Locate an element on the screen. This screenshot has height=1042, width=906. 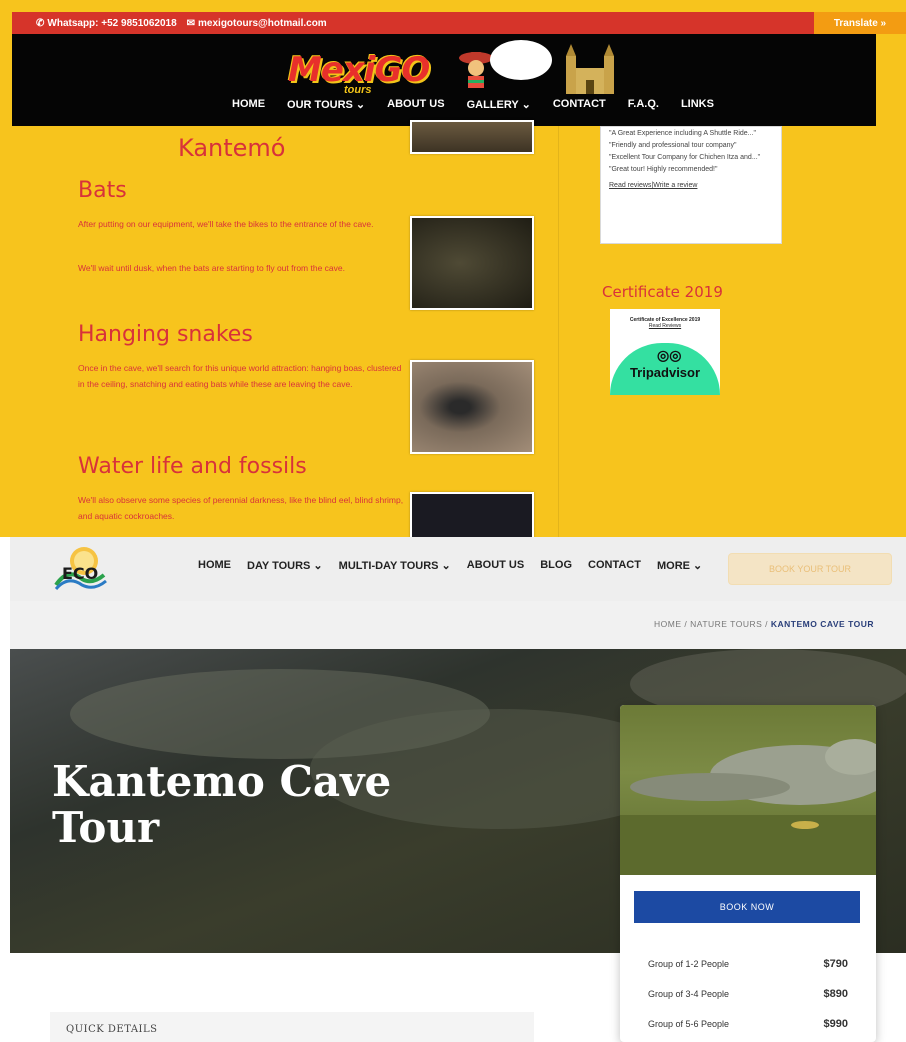
water-life-photo is located at coordinates (472, 516).